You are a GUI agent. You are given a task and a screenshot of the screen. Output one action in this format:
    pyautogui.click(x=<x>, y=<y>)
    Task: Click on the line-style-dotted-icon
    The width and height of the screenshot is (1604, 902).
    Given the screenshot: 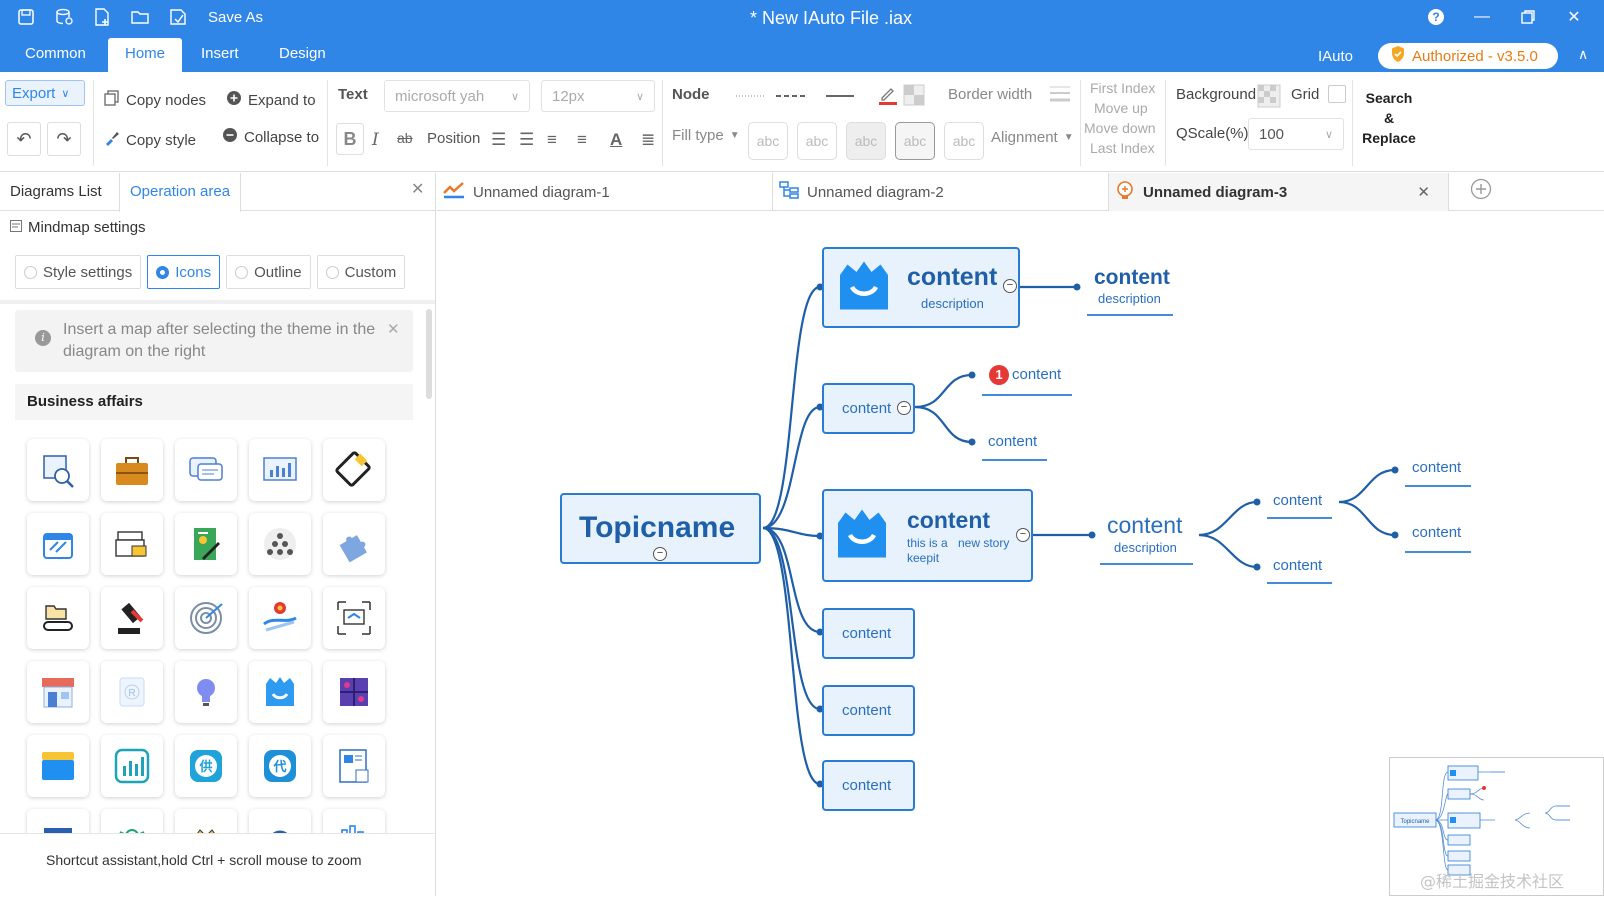 What is the action you would take?
    pyautogui.click(x=751, y=96)
    